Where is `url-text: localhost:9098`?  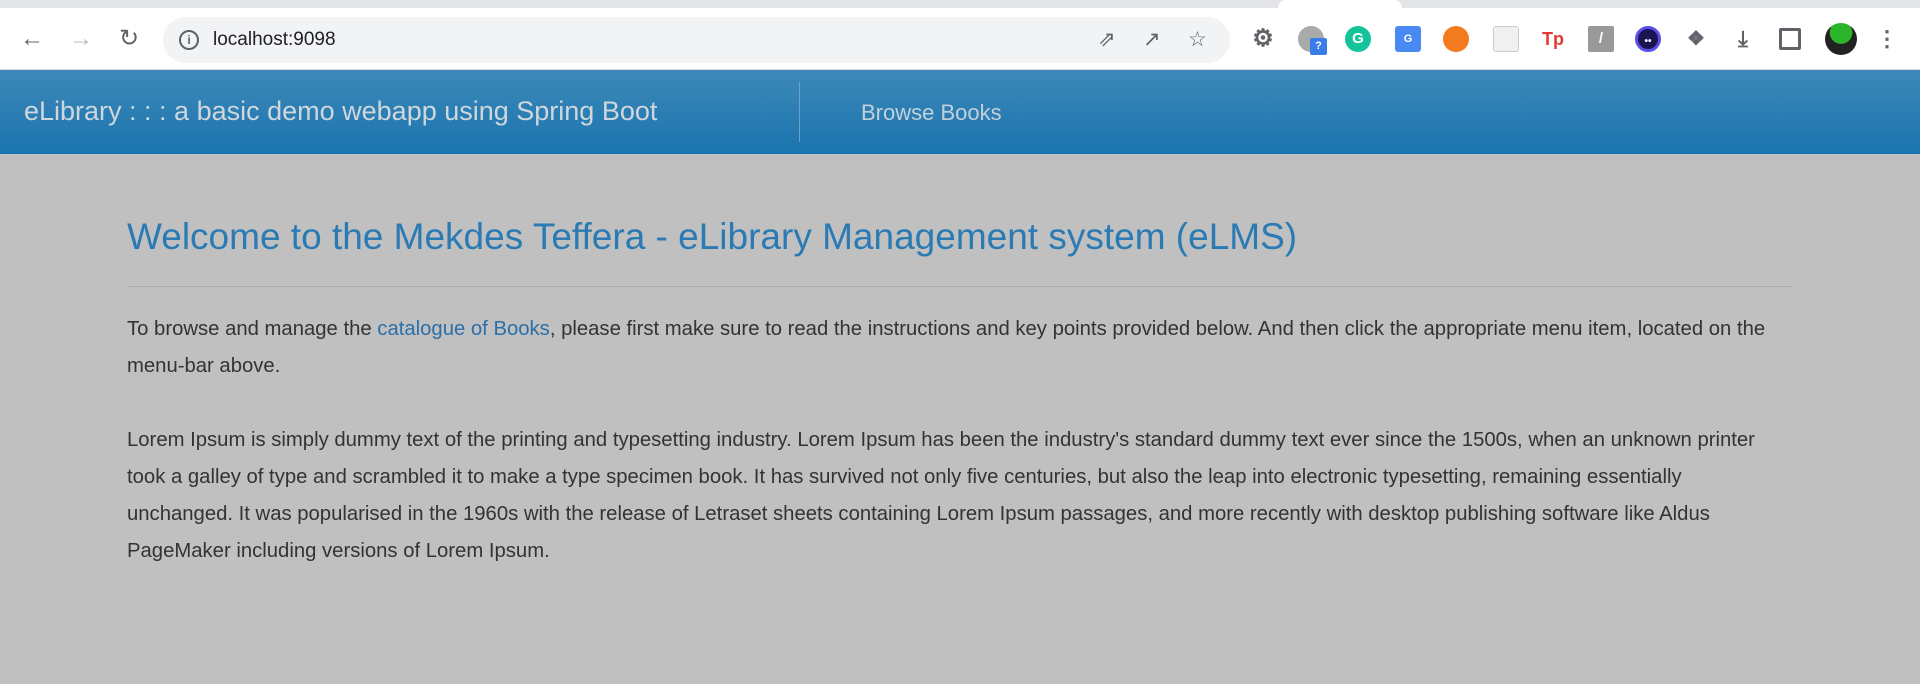 url-text: localhost:9098 is located at coordinates (274, 40).